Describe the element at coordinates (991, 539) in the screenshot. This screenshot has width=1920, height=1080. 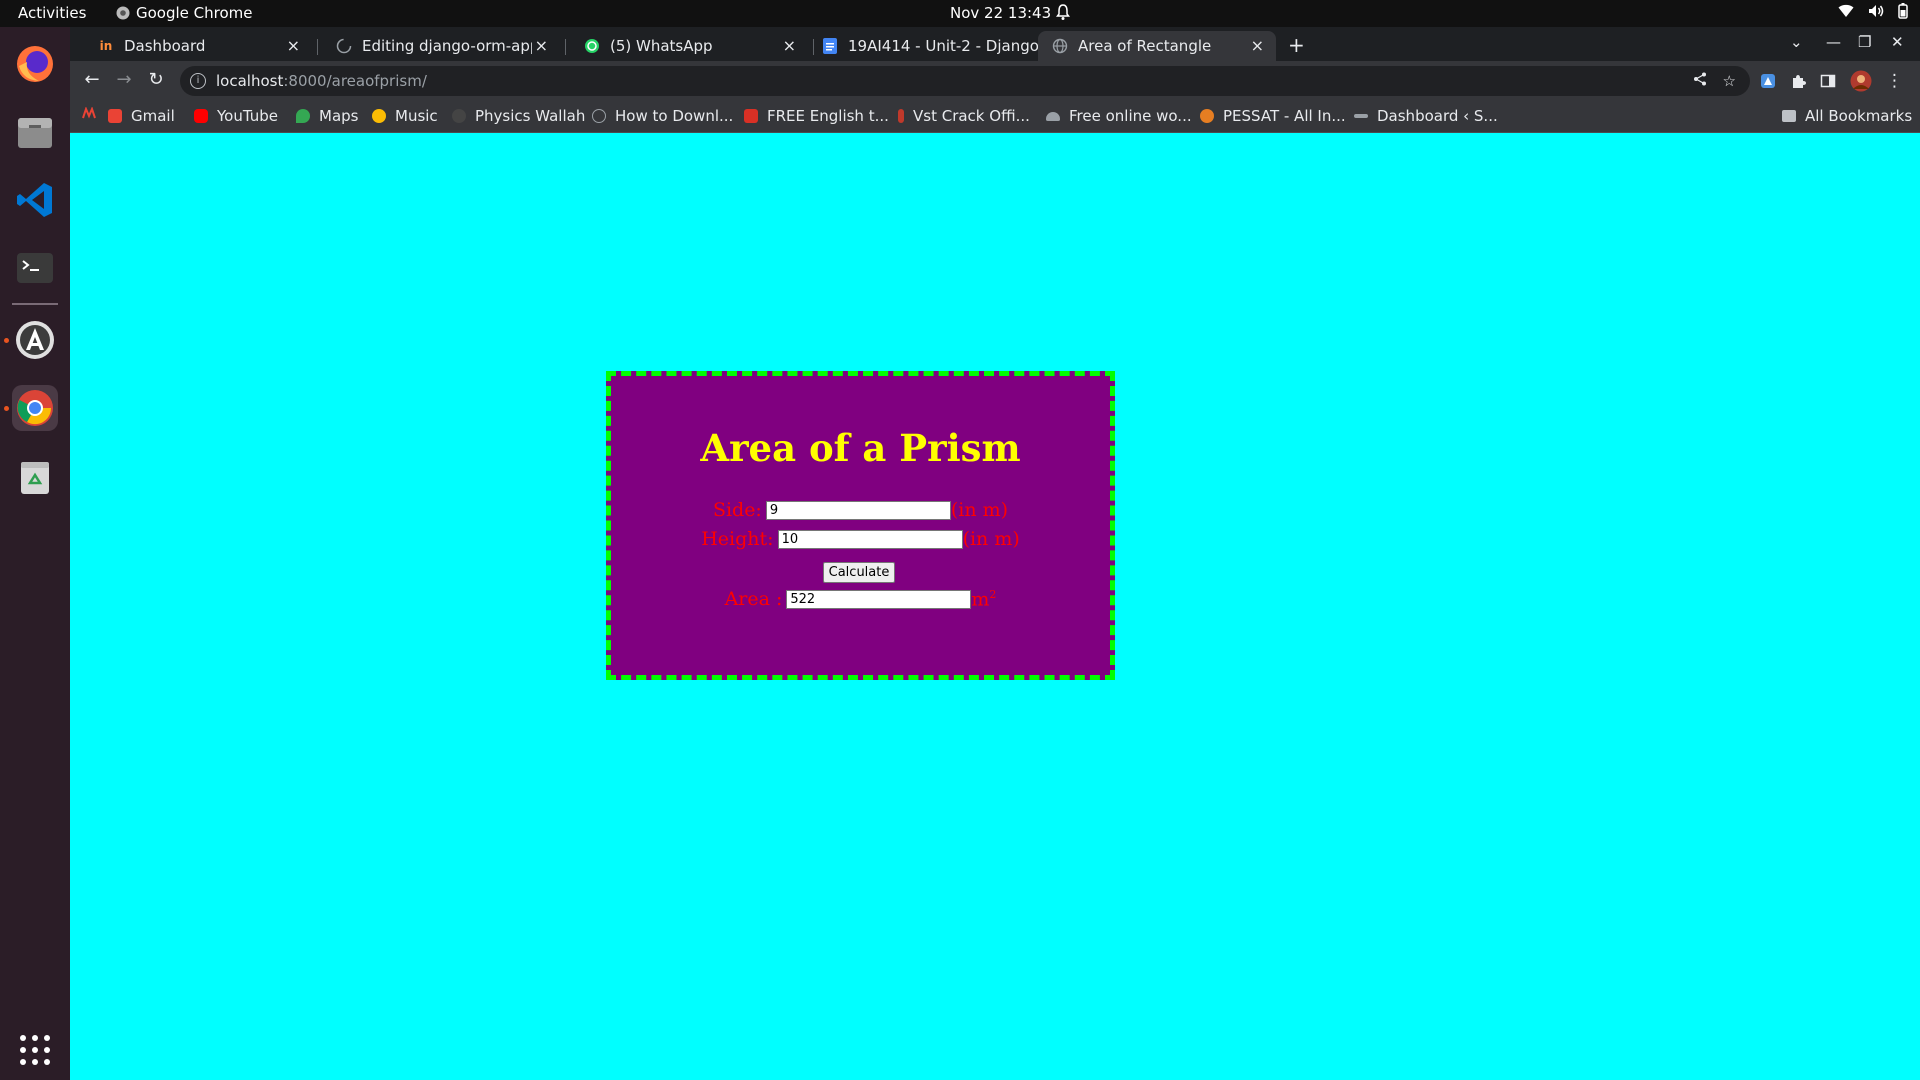
I see `height-unit: (in m)` at that location.